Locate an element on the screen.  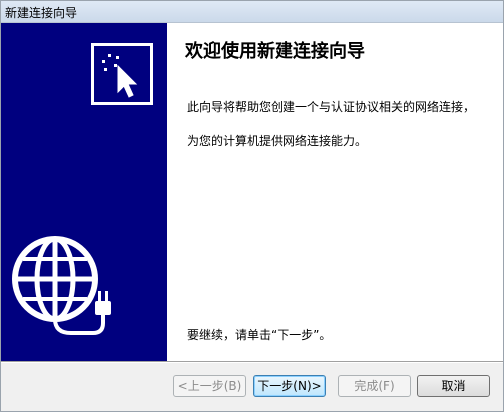
next-button: 下一步(N)> is located at coordinates (289, 386).